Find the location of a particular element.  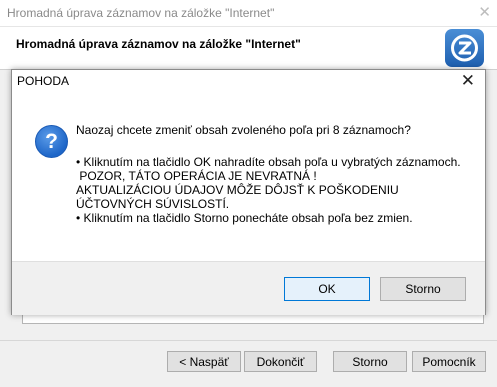

dialog-footer: OK Storno is located at coordinates (248, 288).